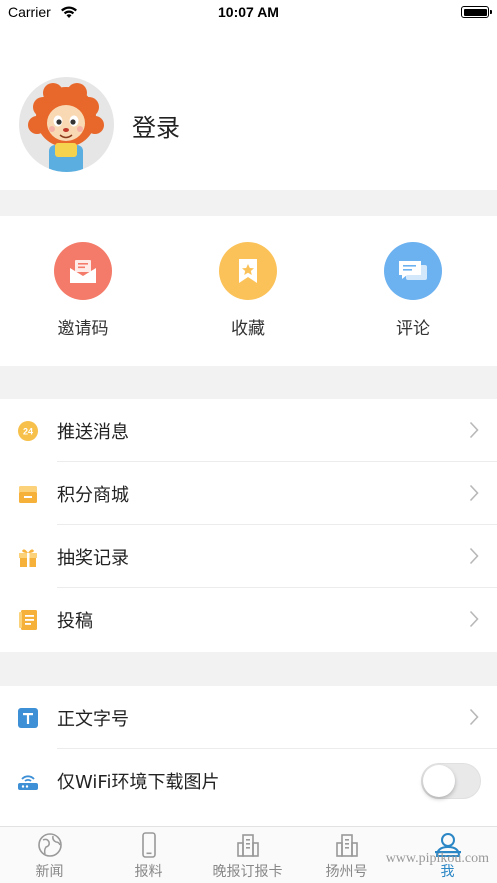  Describe the element at coordinates (346, 872) in the screenshot. I see `tab-label: 扬州号` at that location.